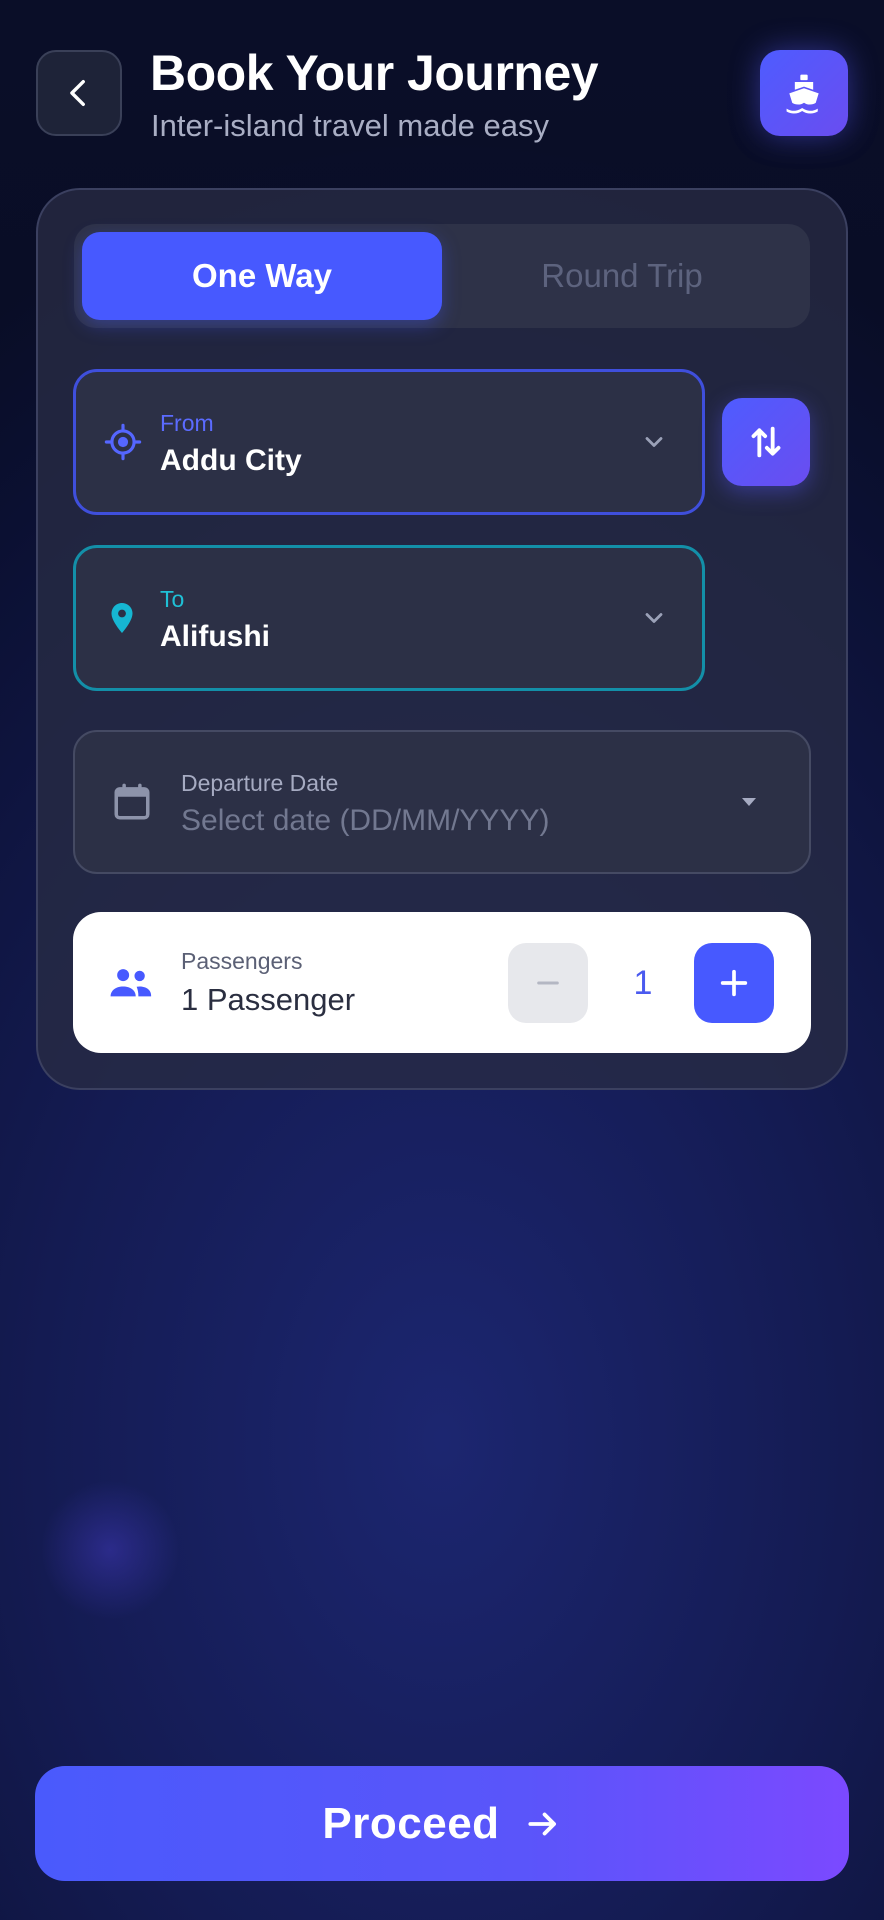  I want to click on passenger-count: 1, so click(643, 982).